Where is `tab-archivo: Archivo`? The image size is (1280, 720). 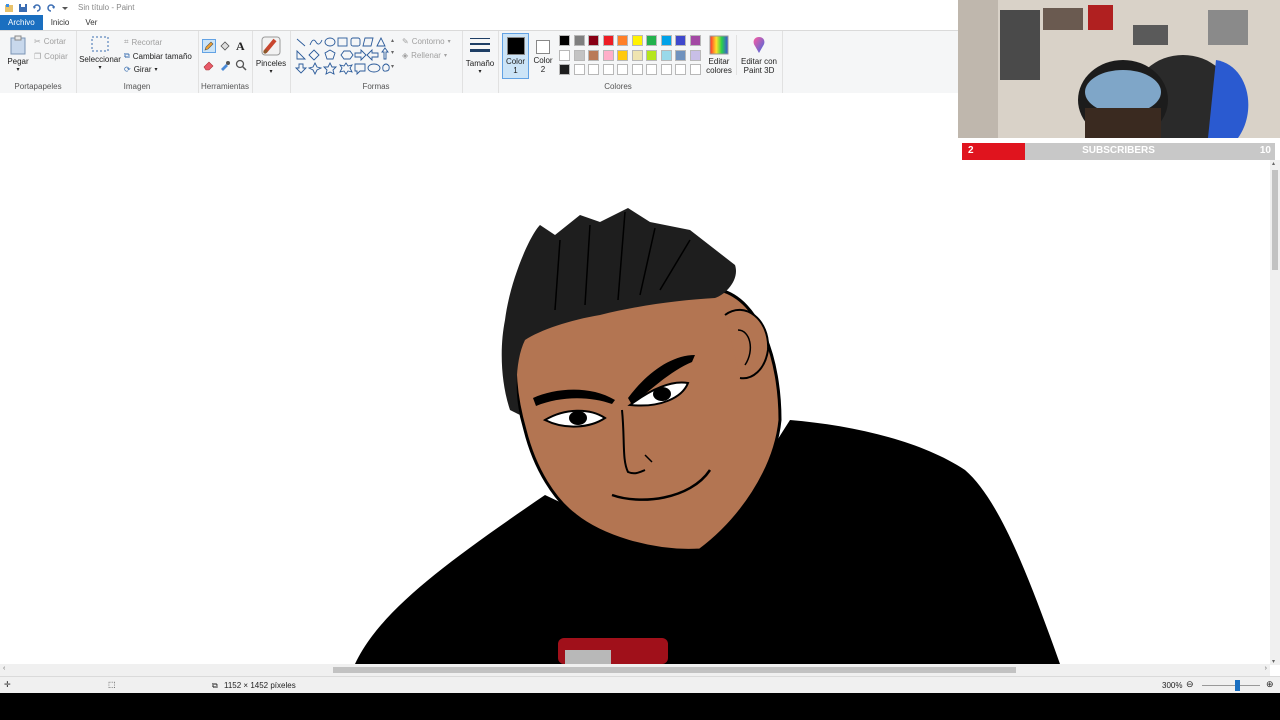 tab-archivo: Archivo is located at coordinates (21, 22).